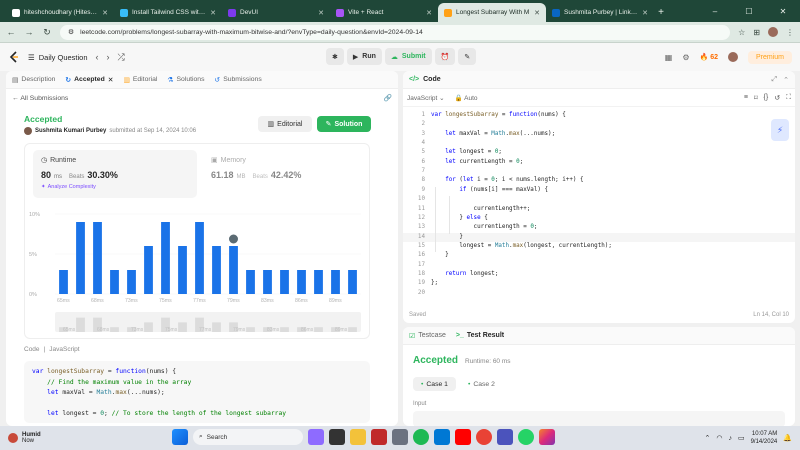  Describe the element at coordinates (661, 12) in the screenshot. I see `new-tab-button: +` at that location.